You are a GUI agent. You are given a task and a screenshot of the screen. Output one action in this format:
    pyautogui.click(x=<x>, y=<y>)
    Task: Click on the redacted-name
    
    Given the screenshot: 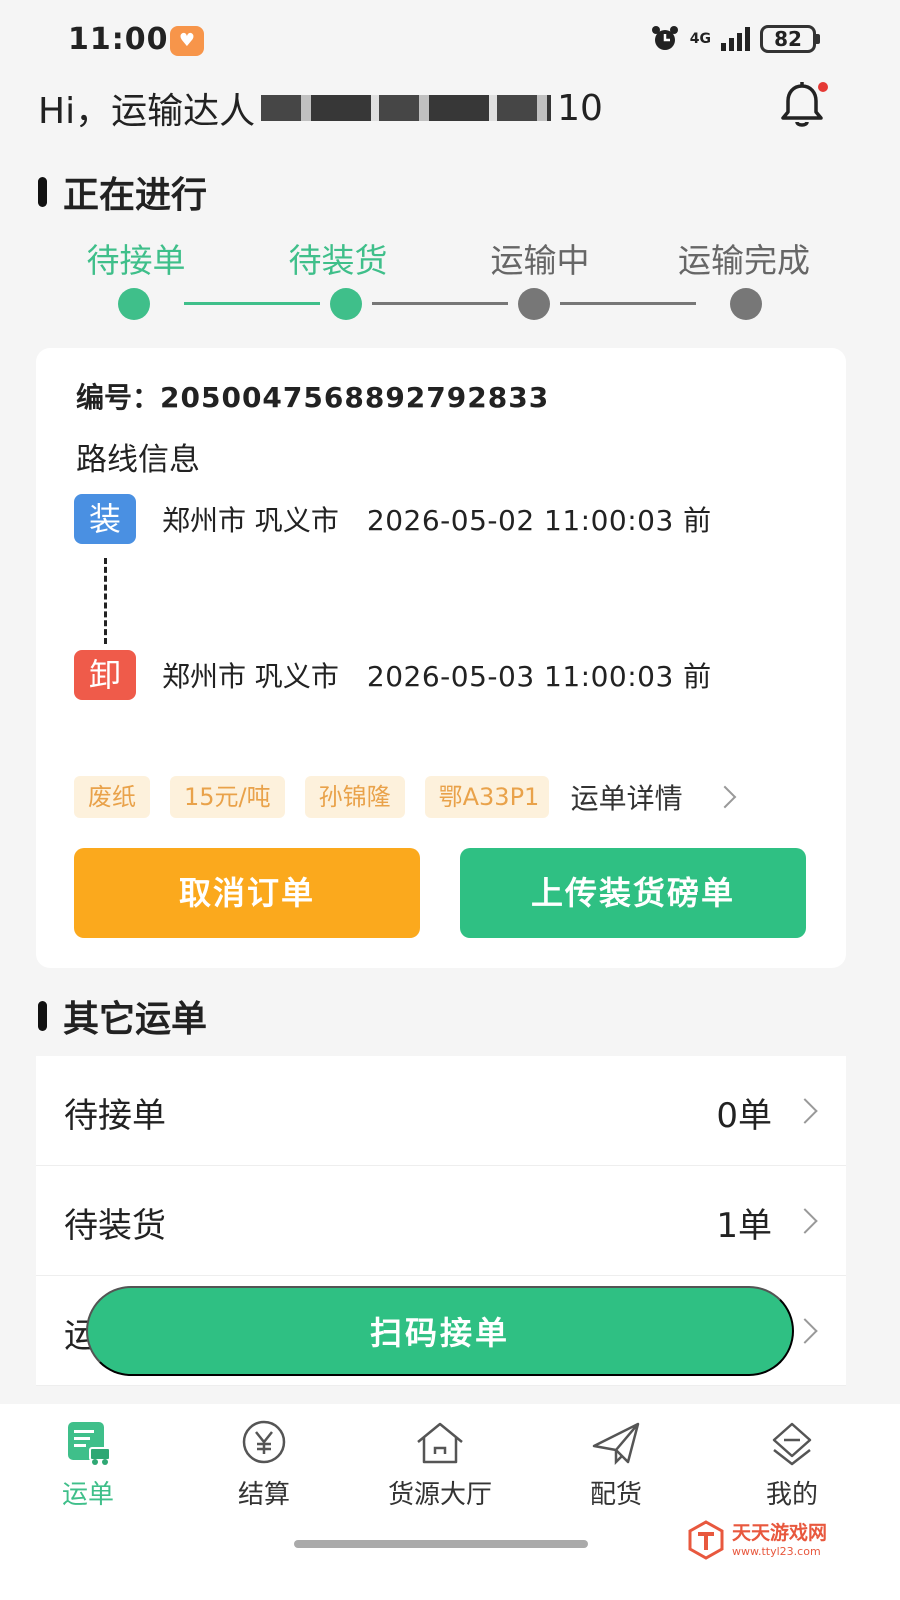 What is the action you would take?
    pyautogui.click(x=406, y=108)
    